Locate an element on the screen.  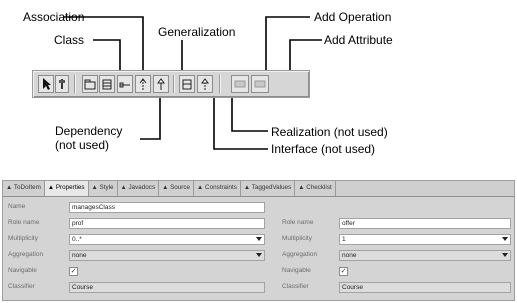
add-operation-callout: Add Operation is located at coordinates (353, 17).